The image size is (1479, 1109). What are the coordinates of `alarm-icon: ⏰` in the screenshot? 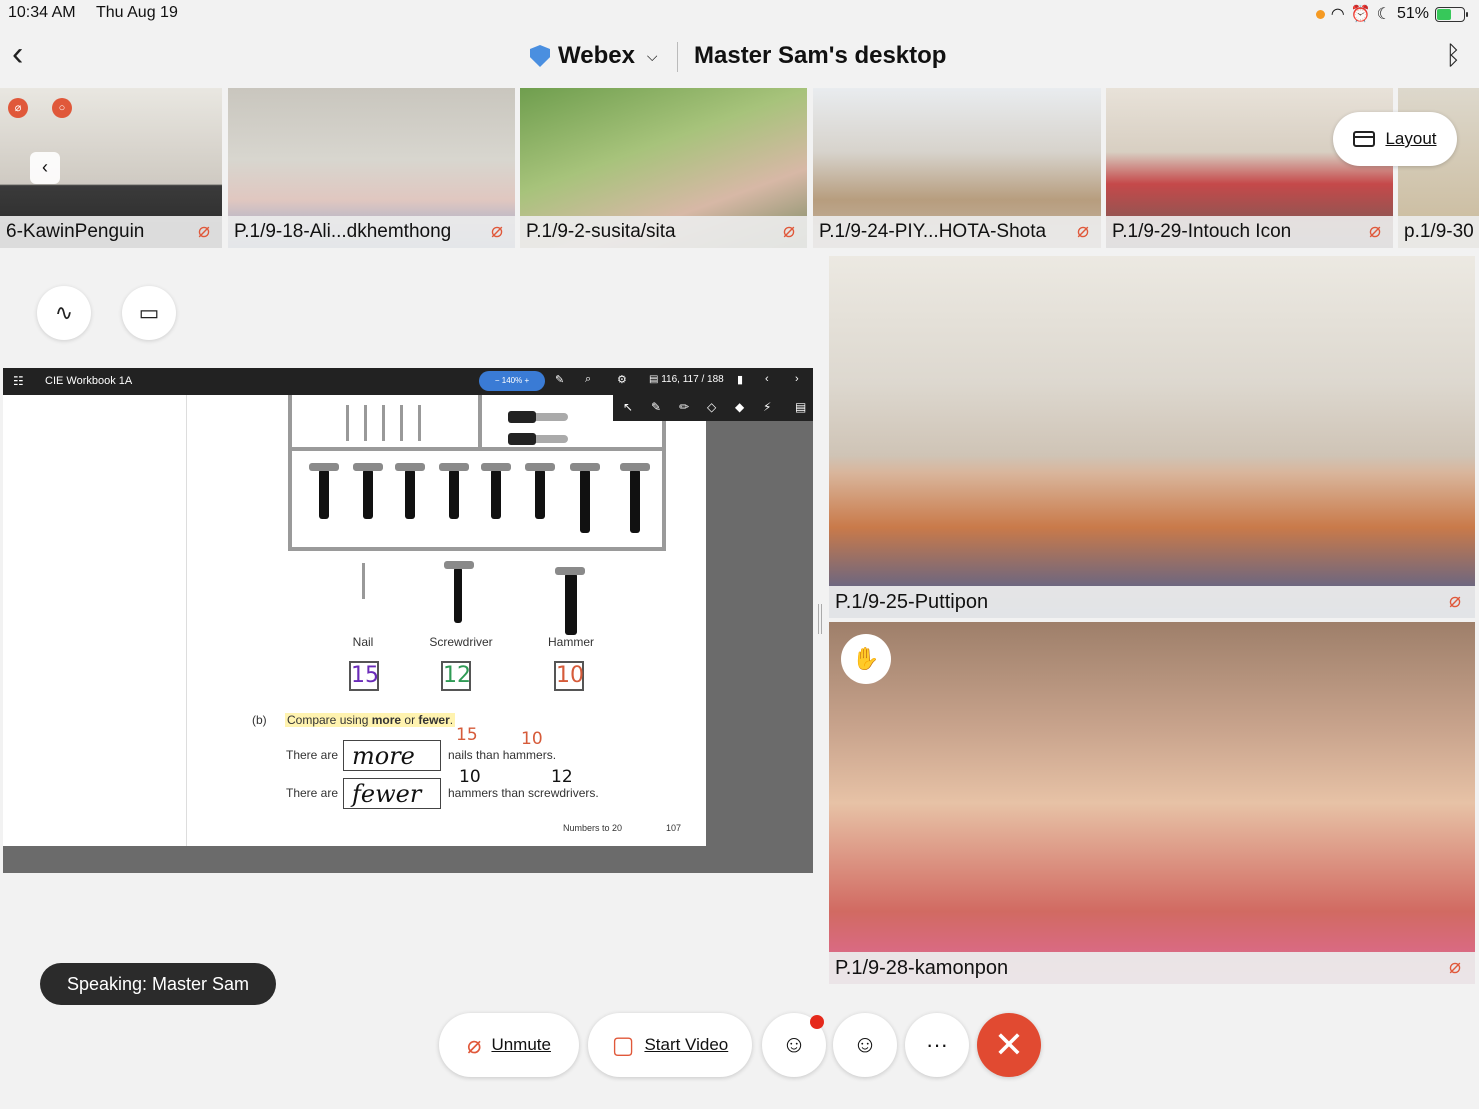 It's located at (1360, 14).